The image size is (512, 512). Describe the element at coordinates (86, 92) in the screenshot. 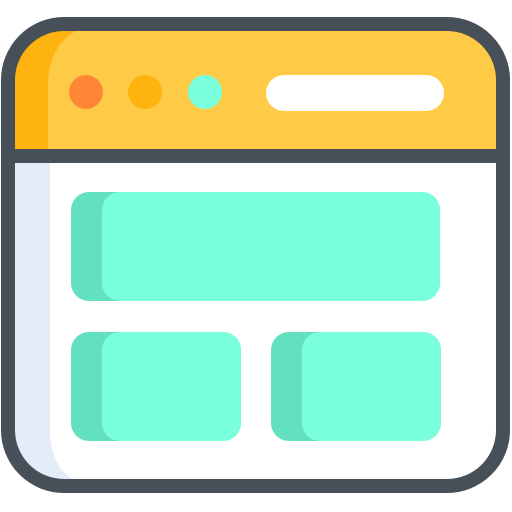

I see `close-dot-icon` at that location.